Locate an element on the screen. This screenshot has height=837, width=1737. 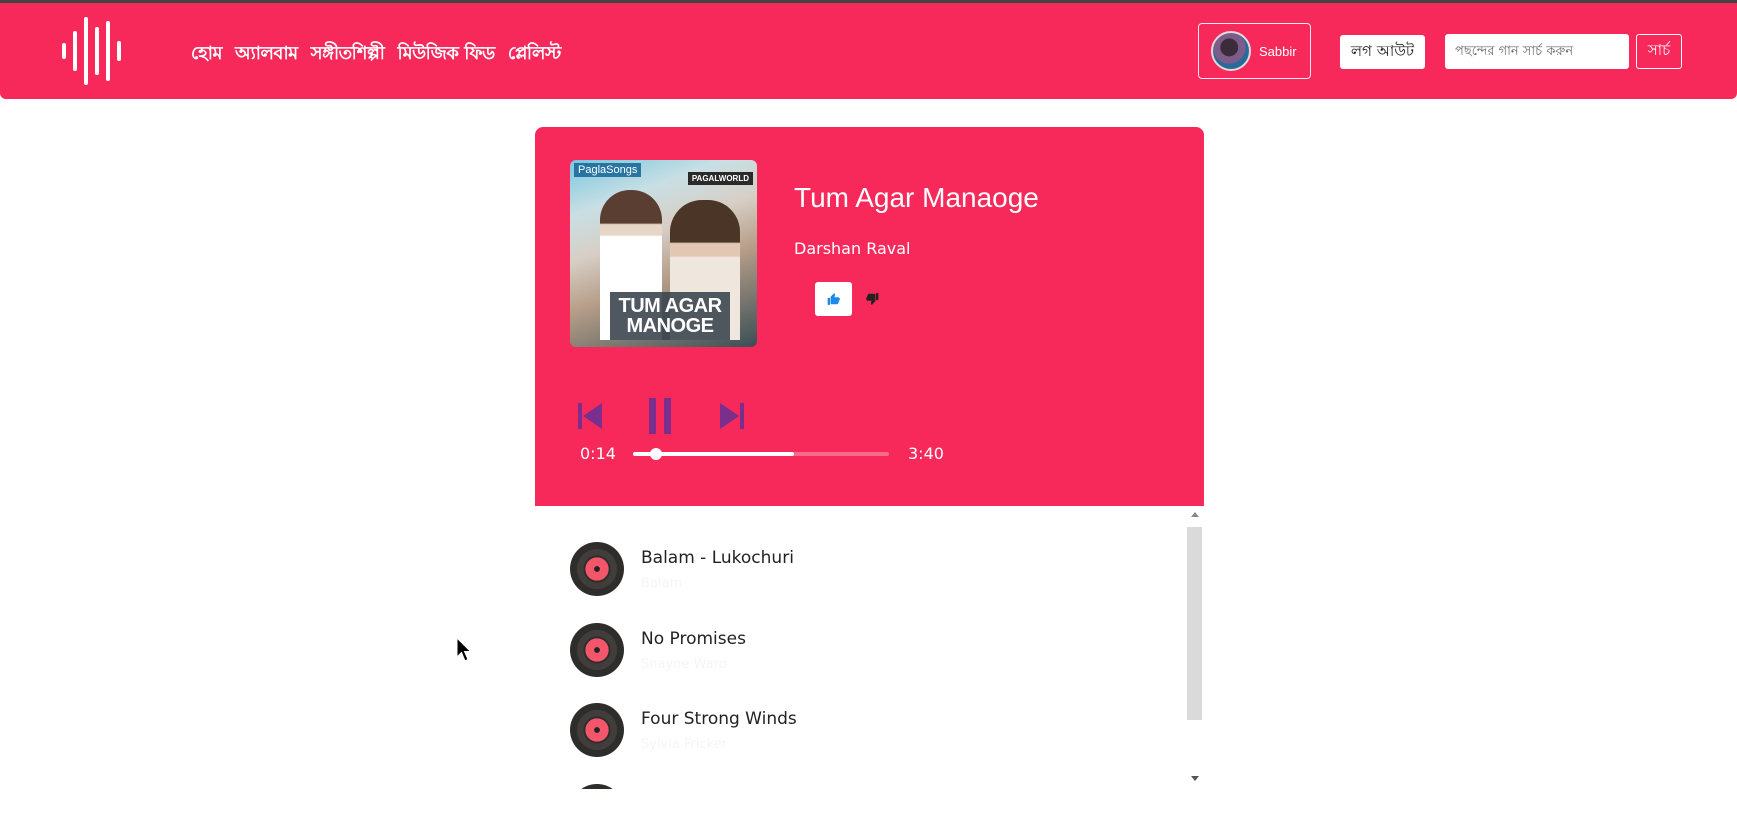
track-title: Balam - Lukochuri is located at coordinates (717, 558).